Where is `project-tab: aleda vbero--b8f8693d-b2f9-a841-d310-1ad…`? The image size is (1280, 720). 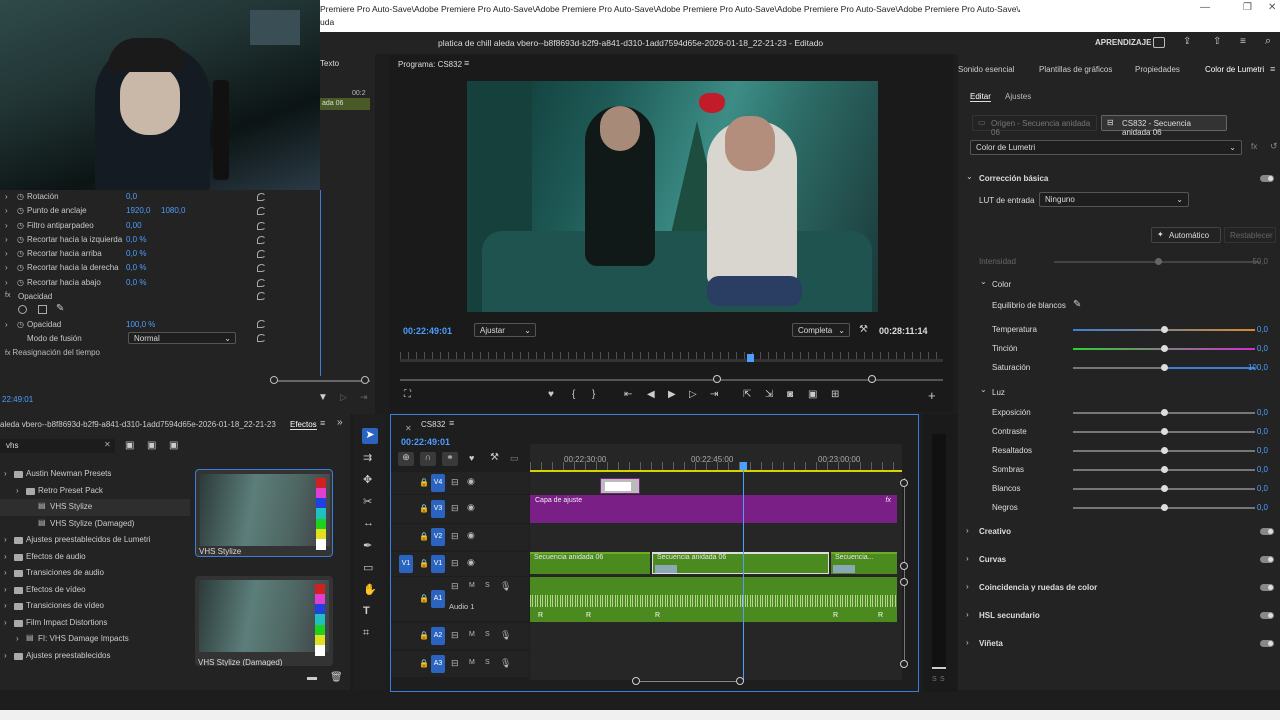
project-tab: aleda vbero--b8f8693d-b2f9-a841-d310-1ad… is located at coordinates (140, 424).